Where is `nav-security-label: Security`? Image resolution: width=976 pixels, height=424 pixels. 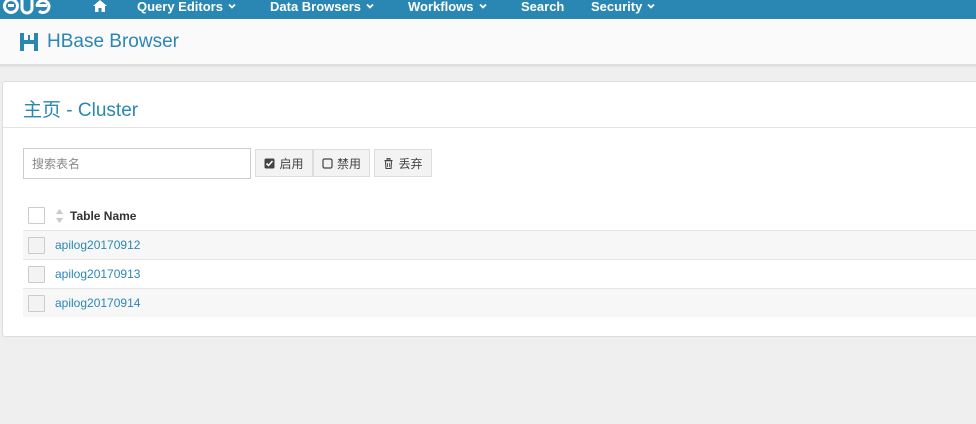
nav-security-label: Security is located at coordinates (617, 7).